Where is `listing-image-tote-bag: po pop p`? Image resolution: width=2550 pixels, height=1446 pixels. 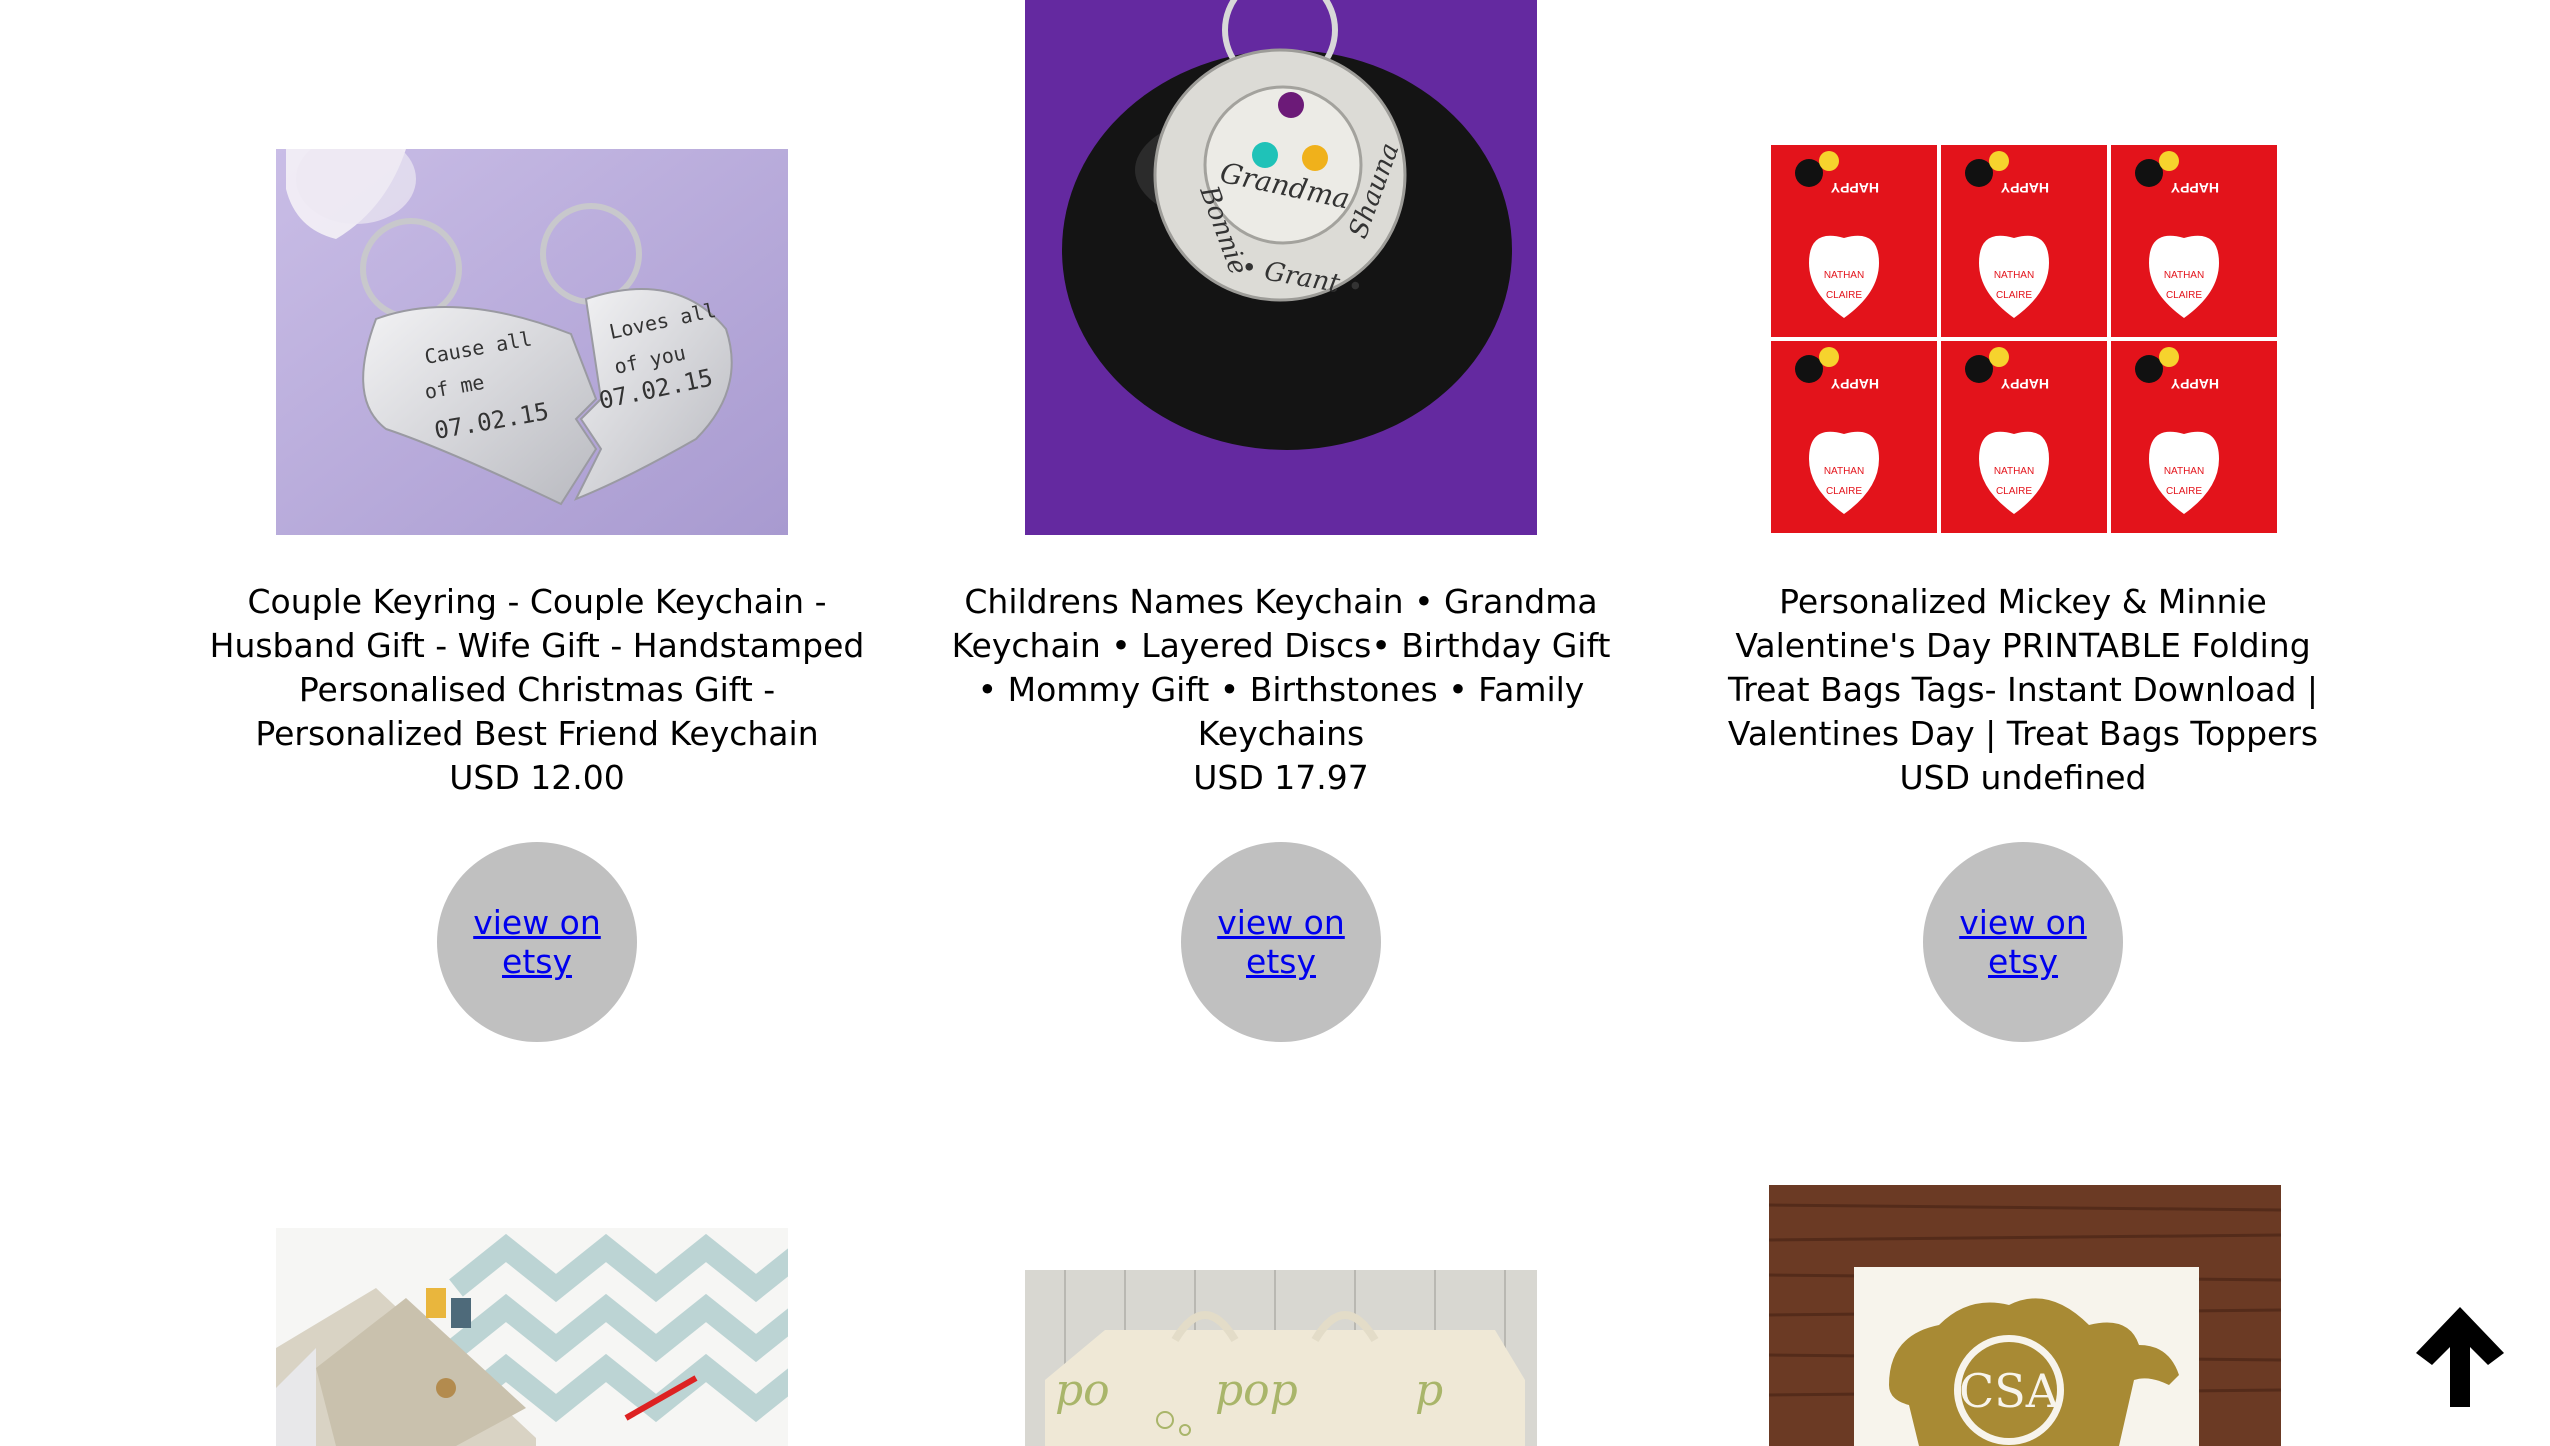
listing-image-tote-bag: po pop p is located at coordinates (1281, 1358).